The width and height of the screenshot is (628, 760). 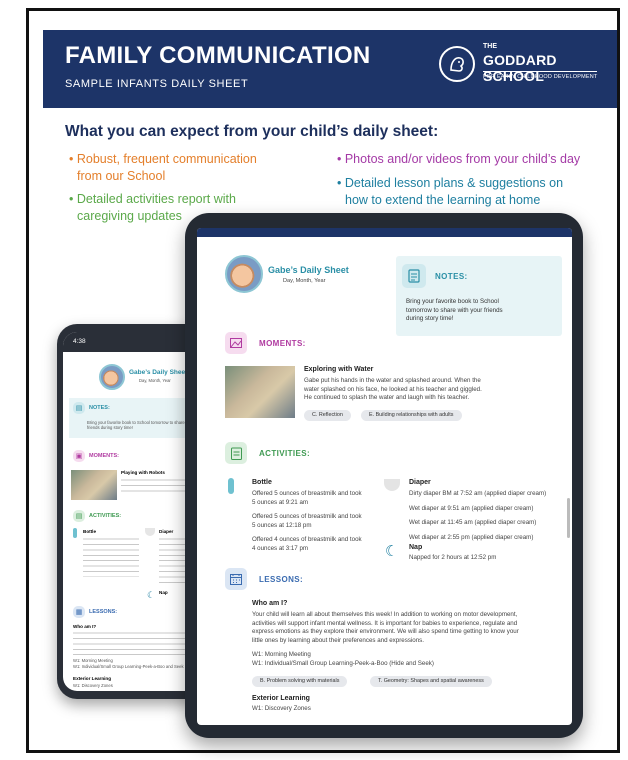 What do you see at coordinates (79, 516) in the screenshot?
I see `activities-icon: ▤` at bounding box center [79, 516].